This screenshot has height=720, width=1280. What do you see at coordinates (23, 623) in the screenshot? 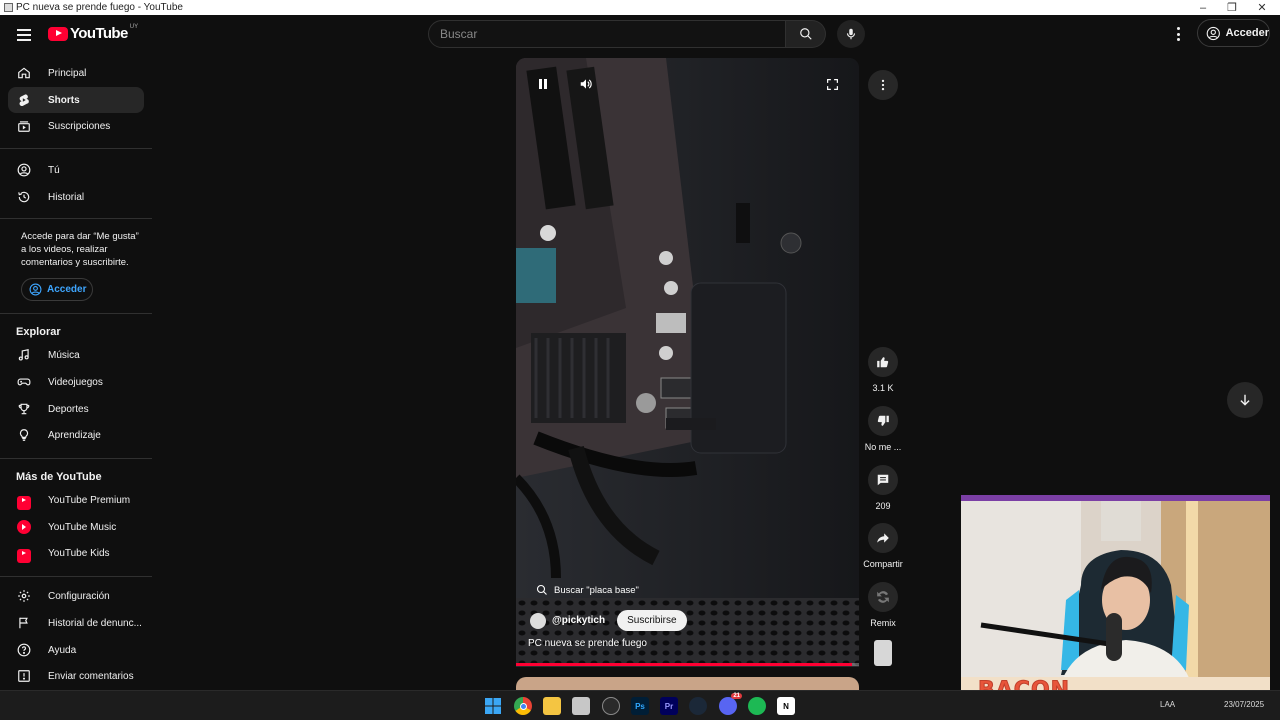
I see `flag-icon` at bounding box center [23, 623].